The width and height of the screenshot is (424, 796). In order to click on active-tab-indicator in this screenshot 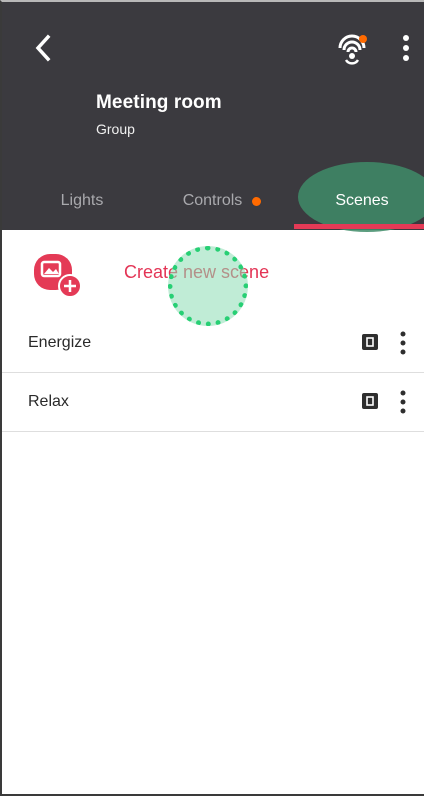, I will do `click(359, 226)`.